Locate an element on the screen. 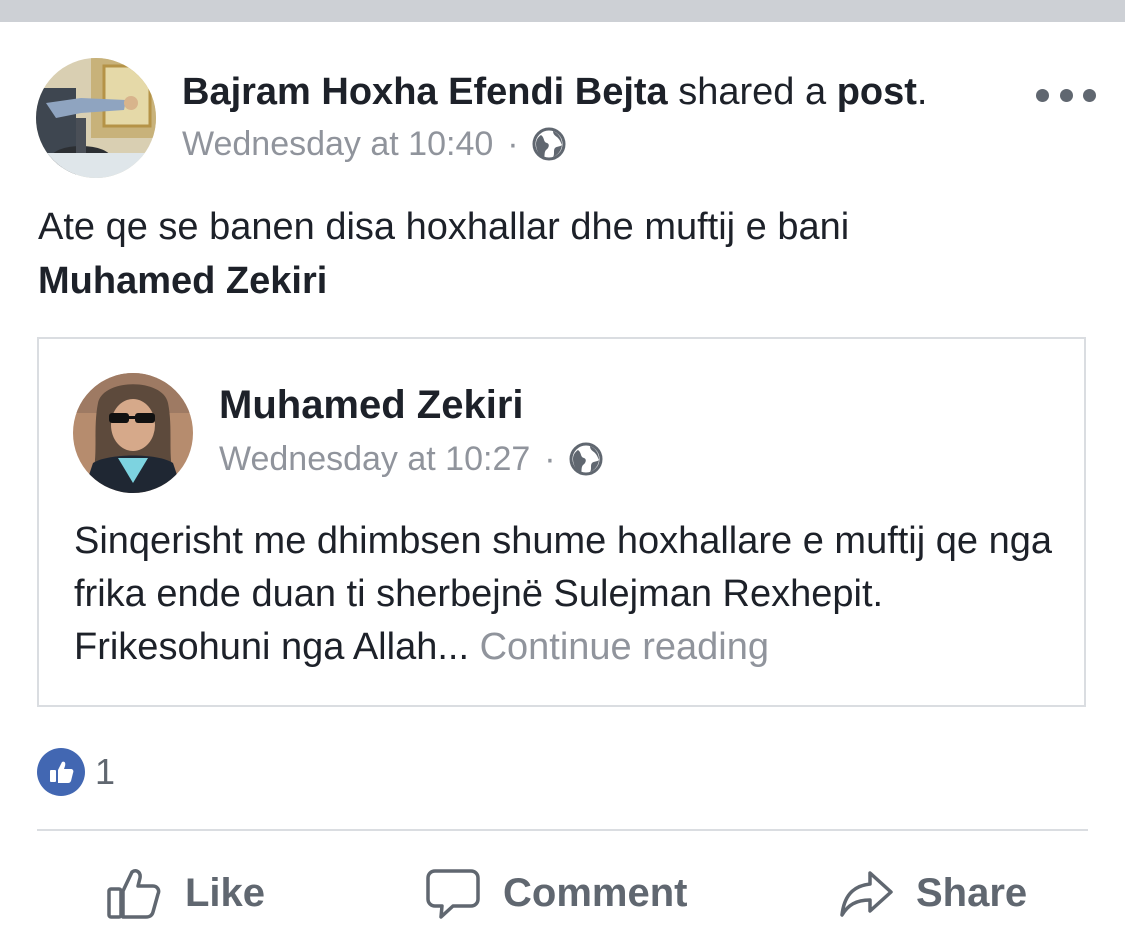  period: . is located at coordinates (922, 92).